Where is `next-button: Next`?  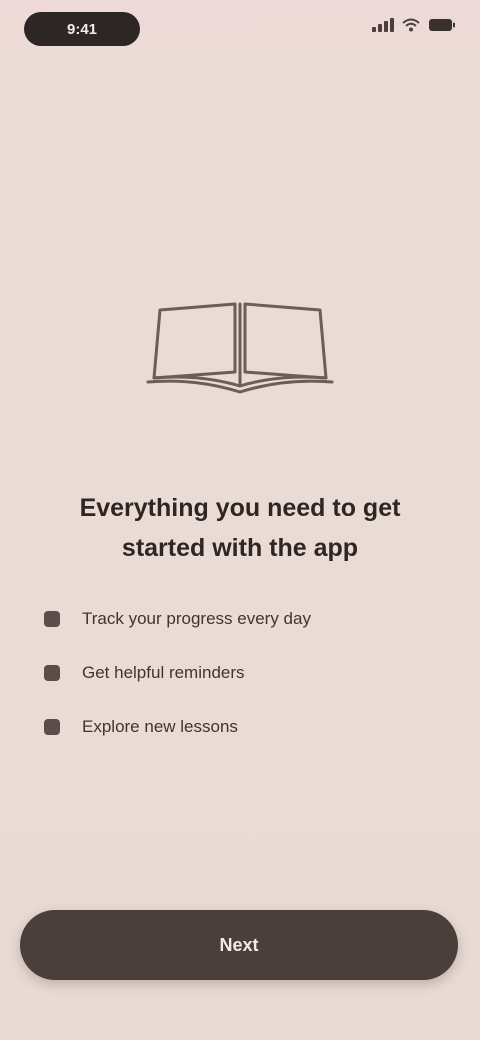 next-button: Next is located at coordinates (239, 945).